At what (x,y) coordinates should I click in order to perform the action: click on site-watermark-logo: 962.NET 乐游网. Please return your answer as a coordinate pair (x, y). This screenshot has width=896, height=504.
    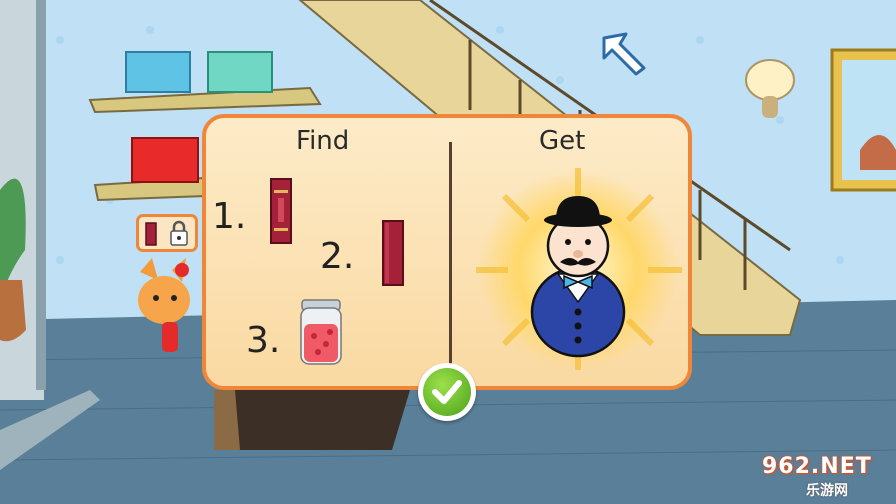
    Looking at the image, I should click on (826, 477).